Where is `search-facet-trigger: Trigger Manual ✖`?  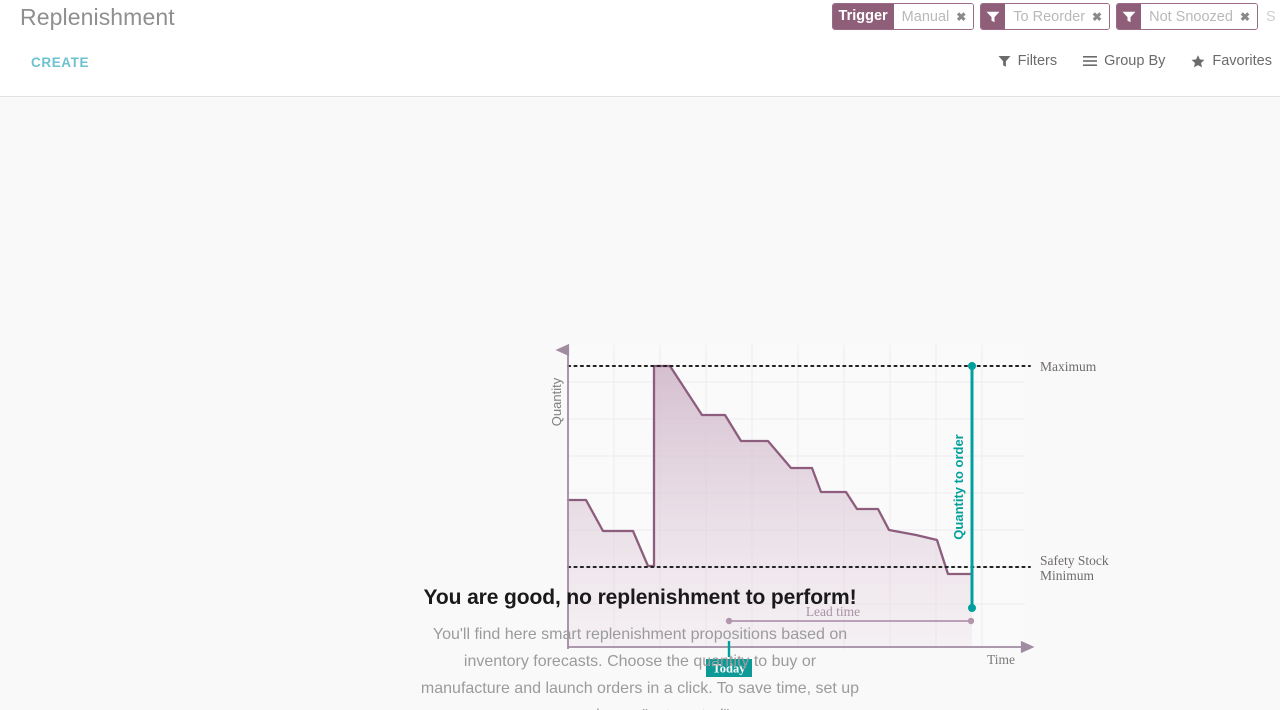
search-facet-trigger: Trigger Manual ✖ is located at coordinates (903, 16).